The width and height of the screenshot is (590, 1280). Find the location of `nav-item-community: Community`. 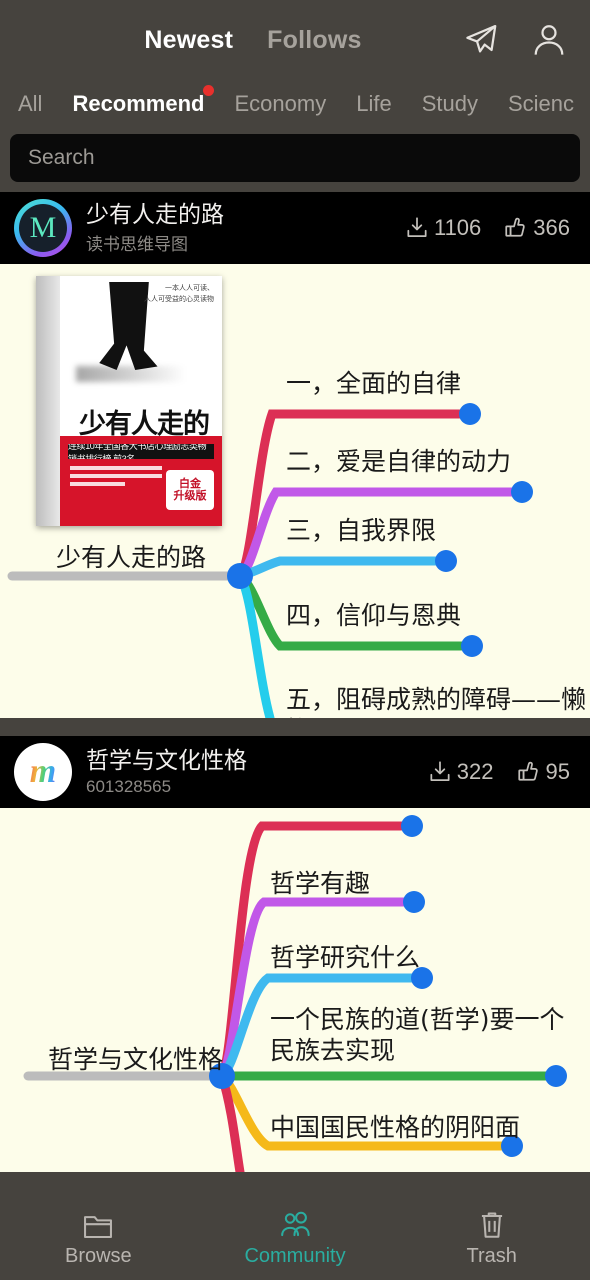

nav-item-community: Community is located at coordinates (295, 1239).